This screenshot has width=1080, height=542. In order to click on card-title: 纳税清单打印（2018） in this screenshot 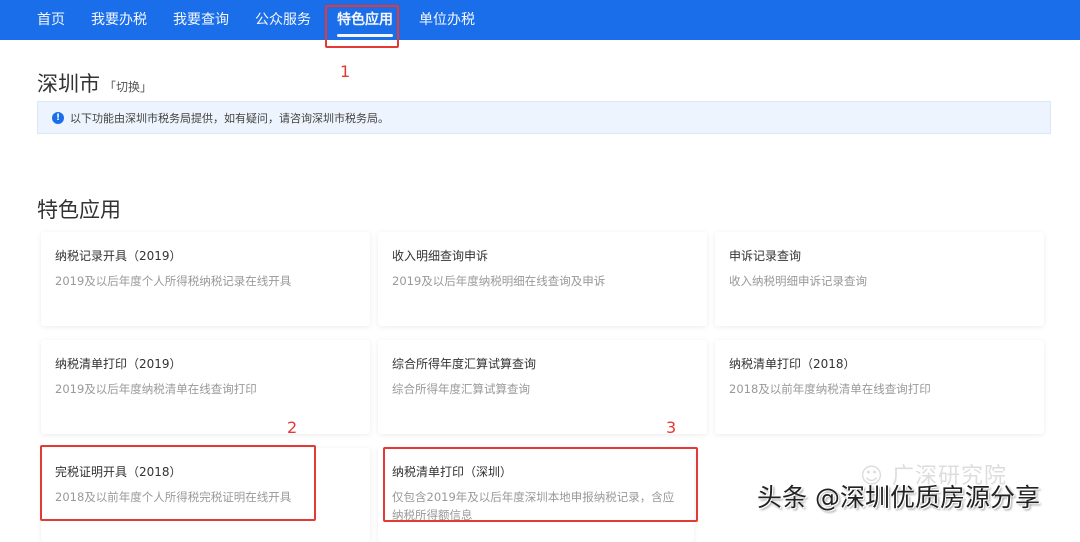, I will do `click(792, 364)`.